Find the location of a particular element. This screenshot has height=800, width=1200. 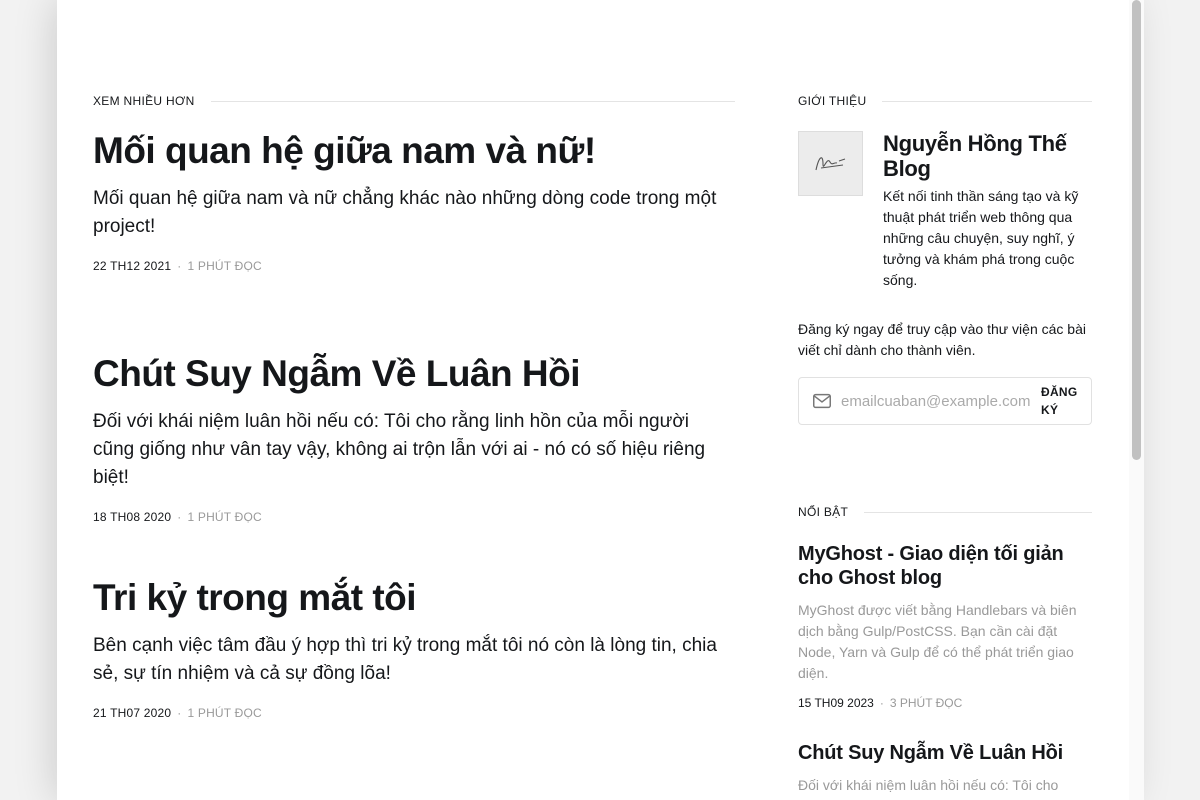

about-title: GIỚI THIỆU is located at coordinates (832, 101).